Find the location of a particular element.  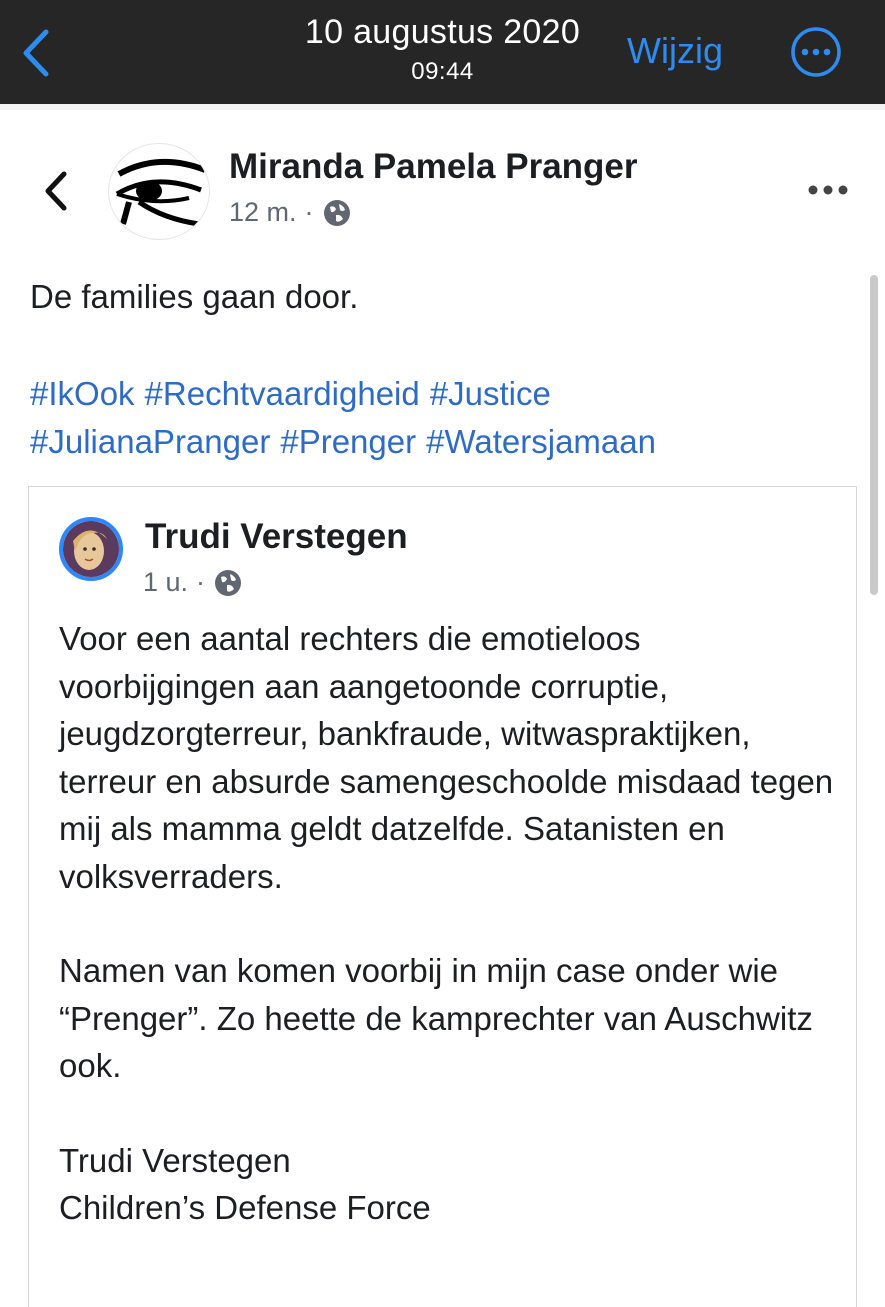

post-text: De families gaan door. is located at coordinates (194, 296).